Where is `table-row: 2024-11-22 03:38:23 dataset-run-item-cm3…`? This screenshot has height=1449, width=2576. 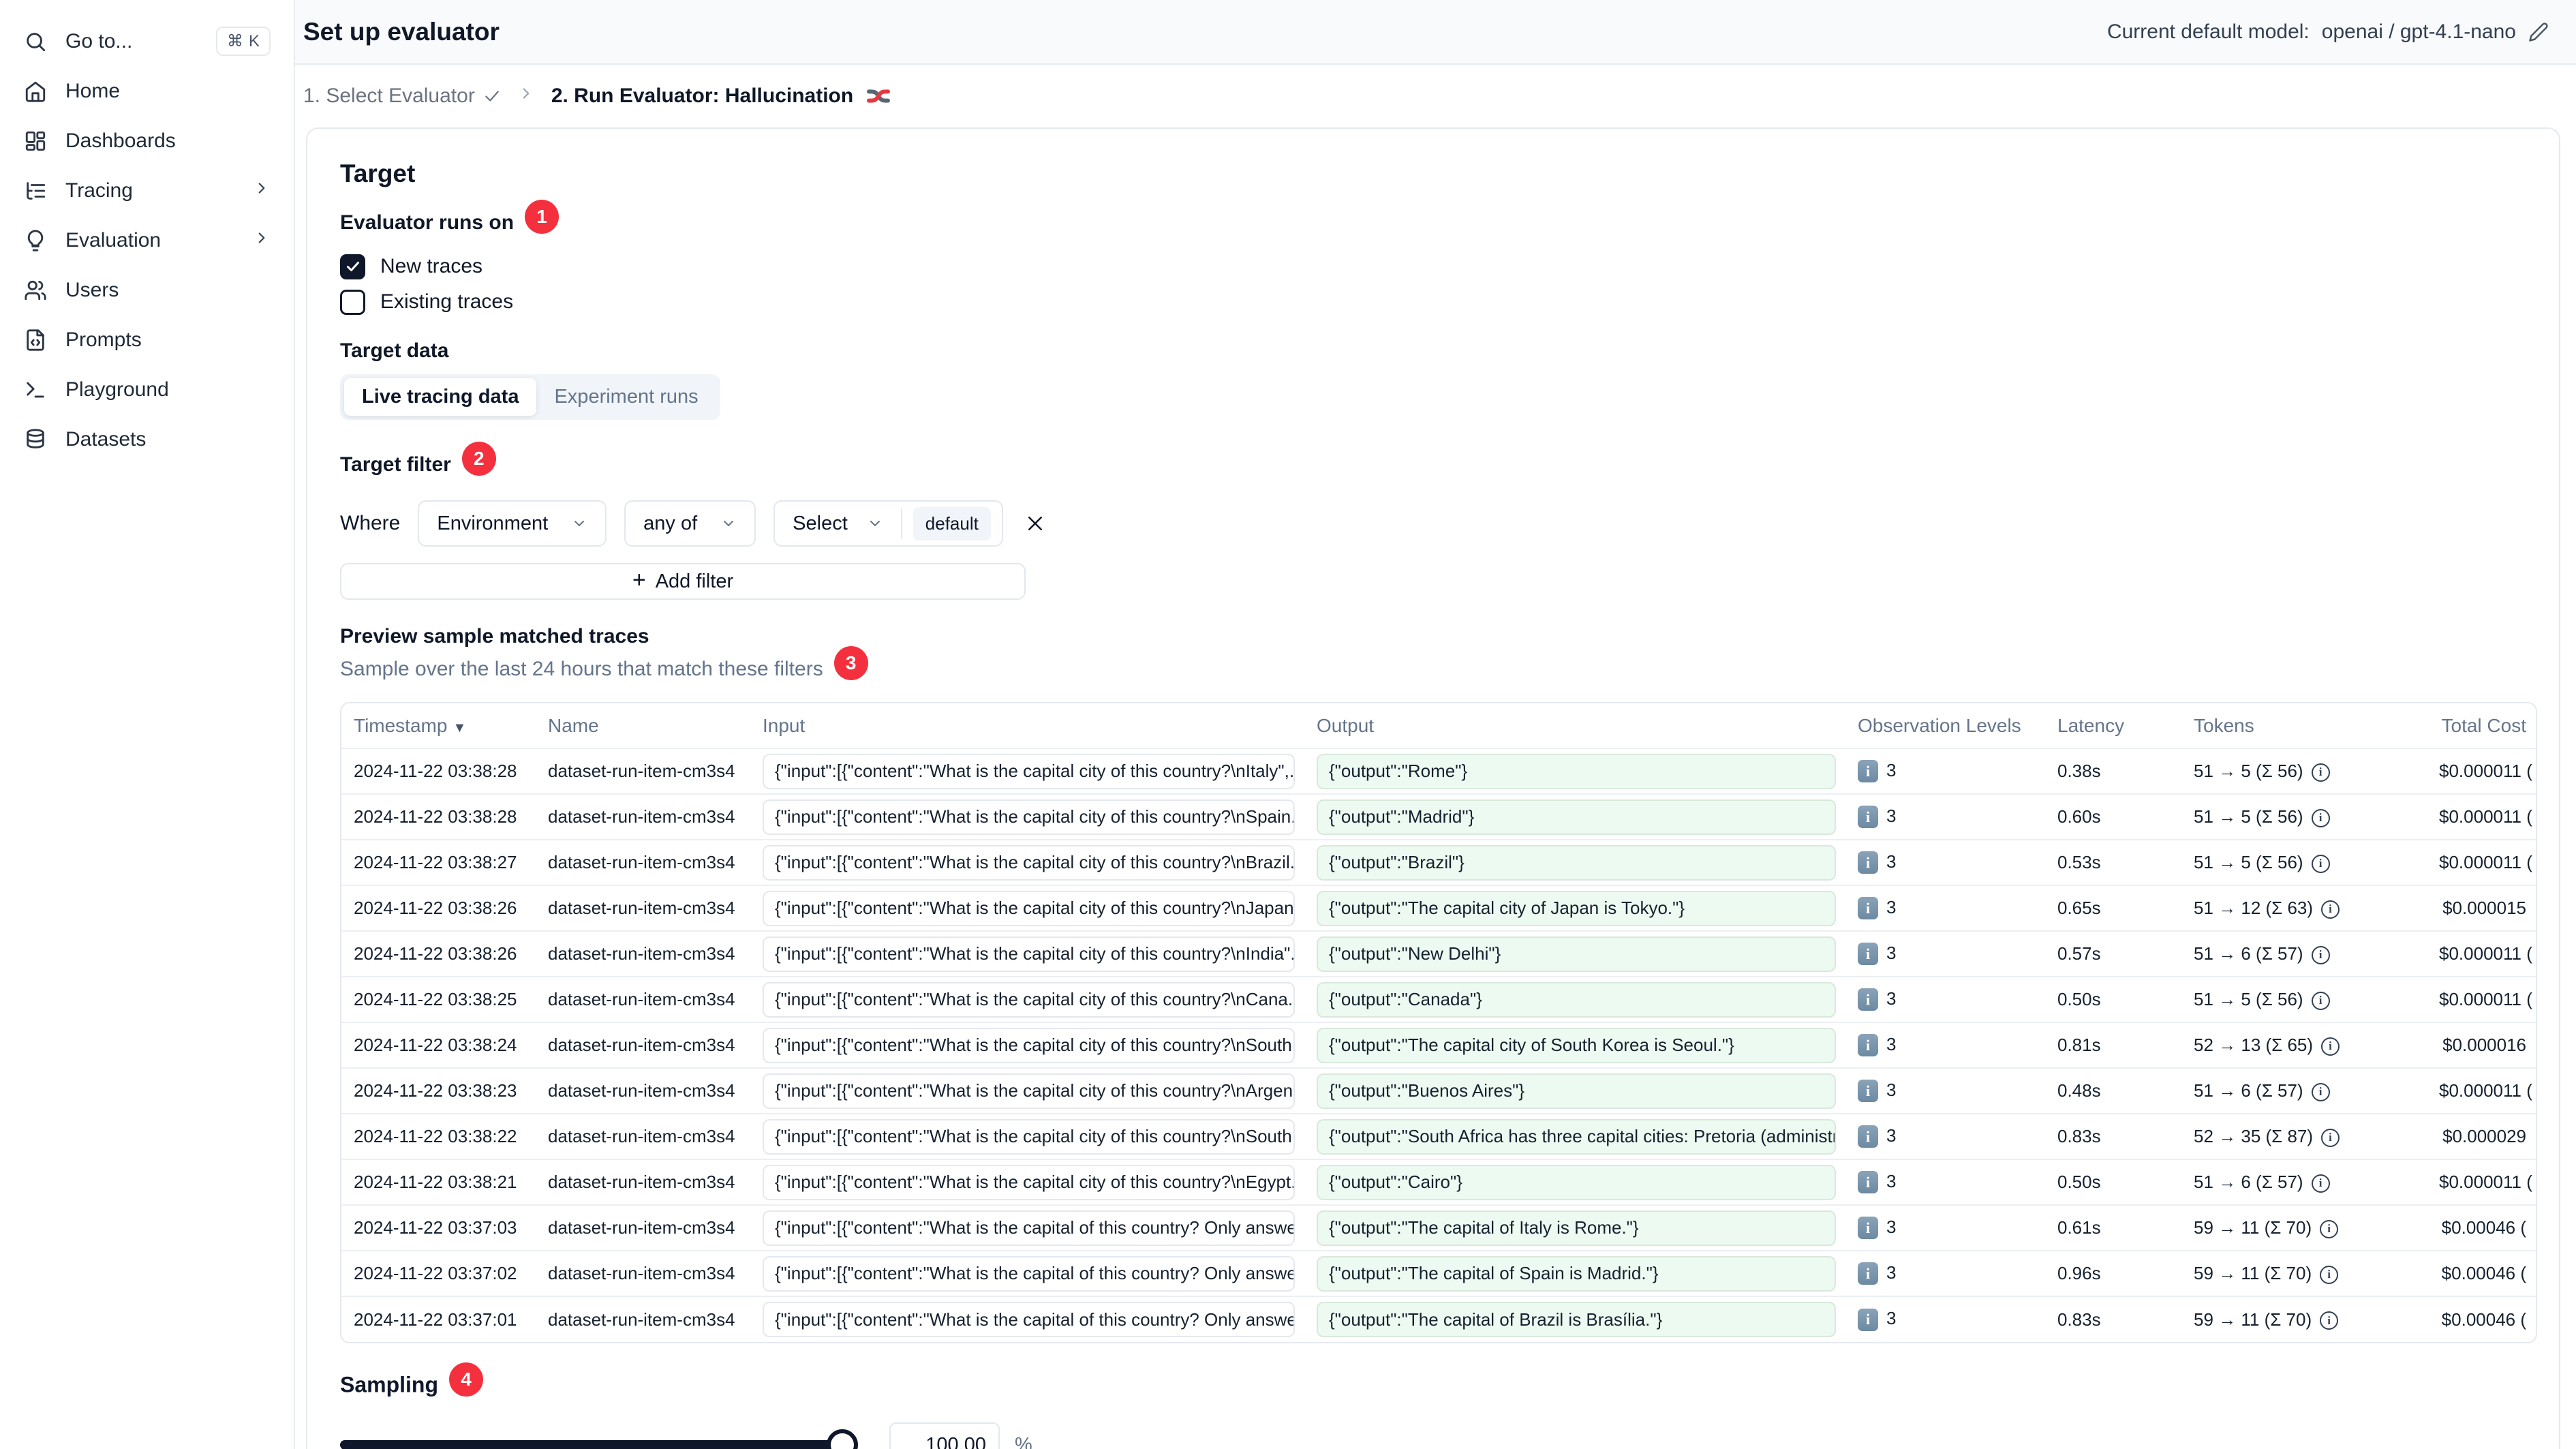 table-row: 2024-11-22 03:38:23 dataset-run-item-cm3… is located at coordinates (1438, 1090).